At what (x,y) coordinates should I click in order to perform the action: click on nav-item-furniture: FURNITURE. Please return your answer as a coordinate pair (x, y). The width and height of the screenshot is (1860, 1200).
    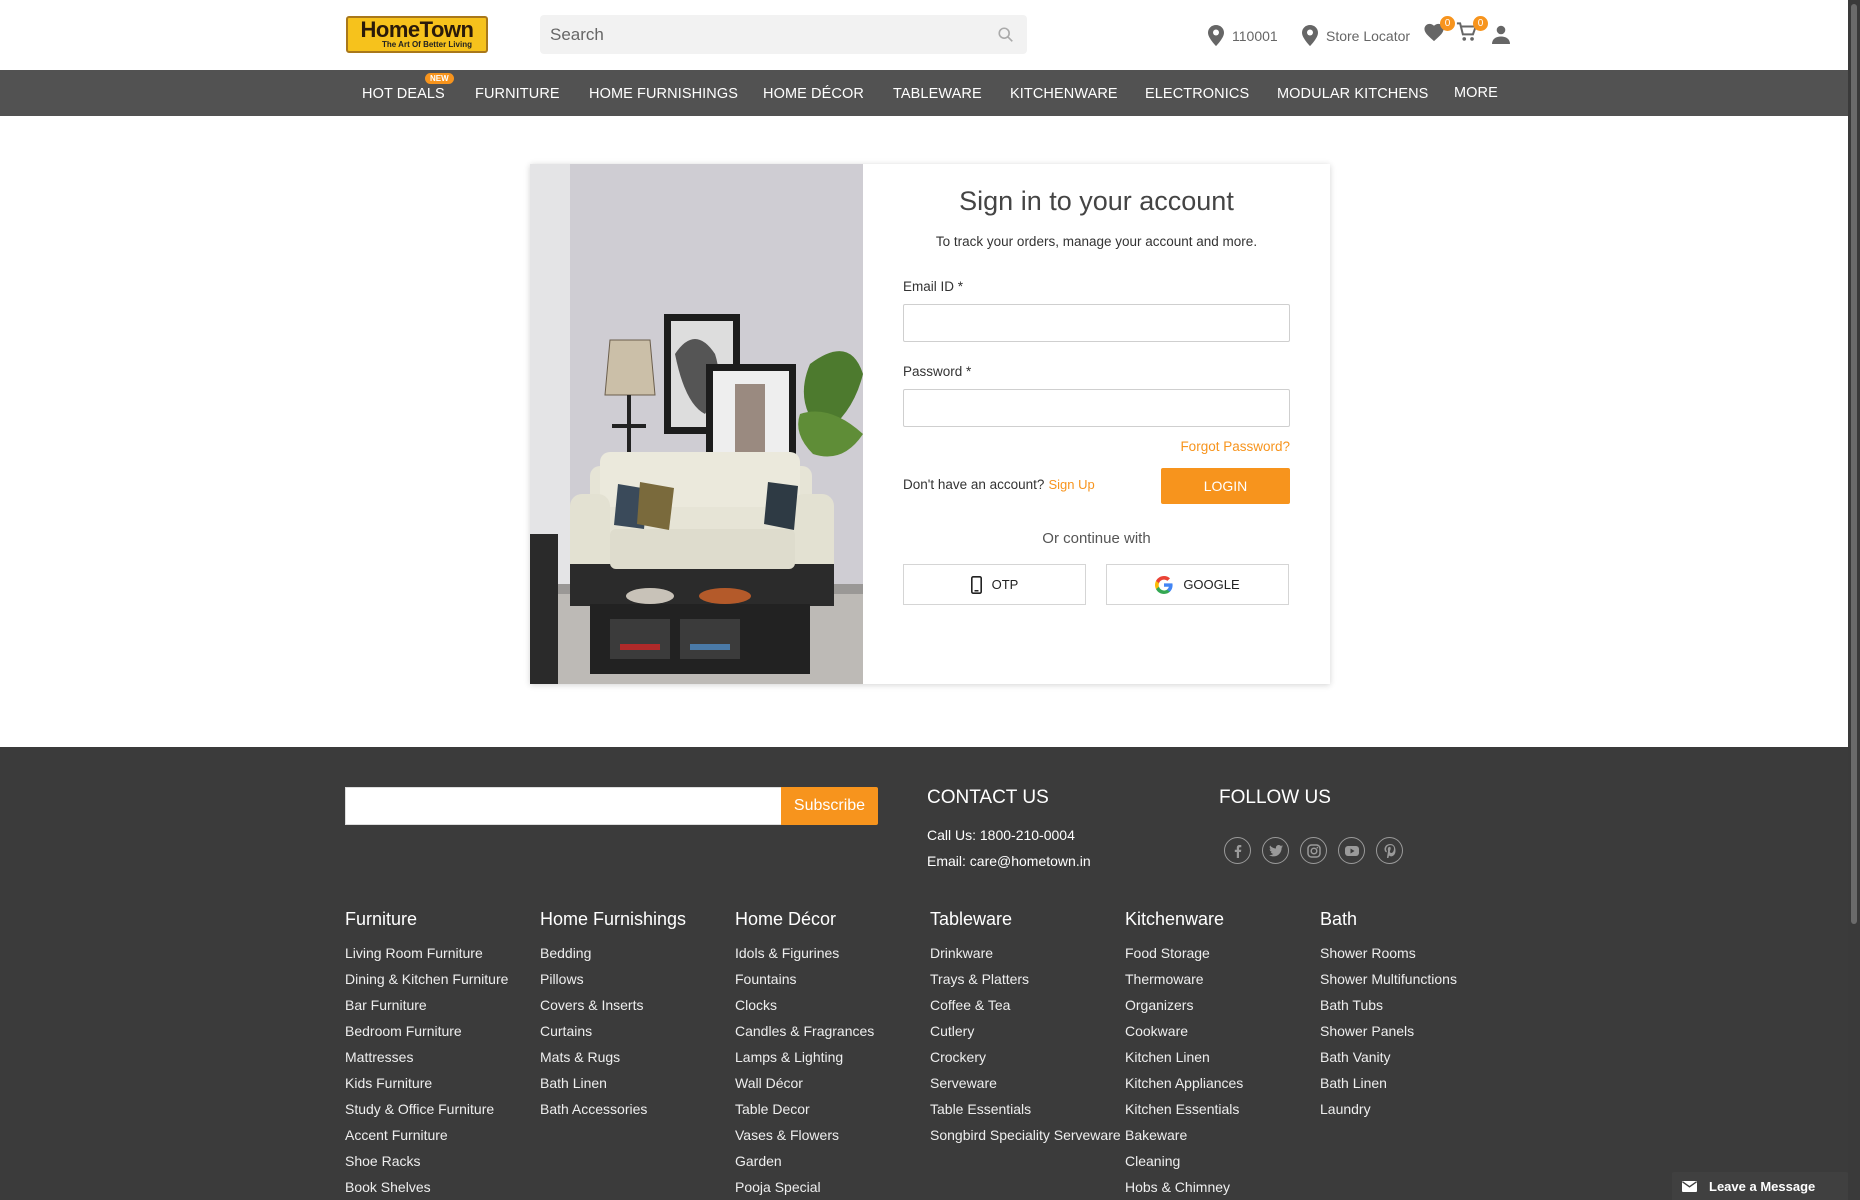
    Looking at the image, I should click on (517, 94).